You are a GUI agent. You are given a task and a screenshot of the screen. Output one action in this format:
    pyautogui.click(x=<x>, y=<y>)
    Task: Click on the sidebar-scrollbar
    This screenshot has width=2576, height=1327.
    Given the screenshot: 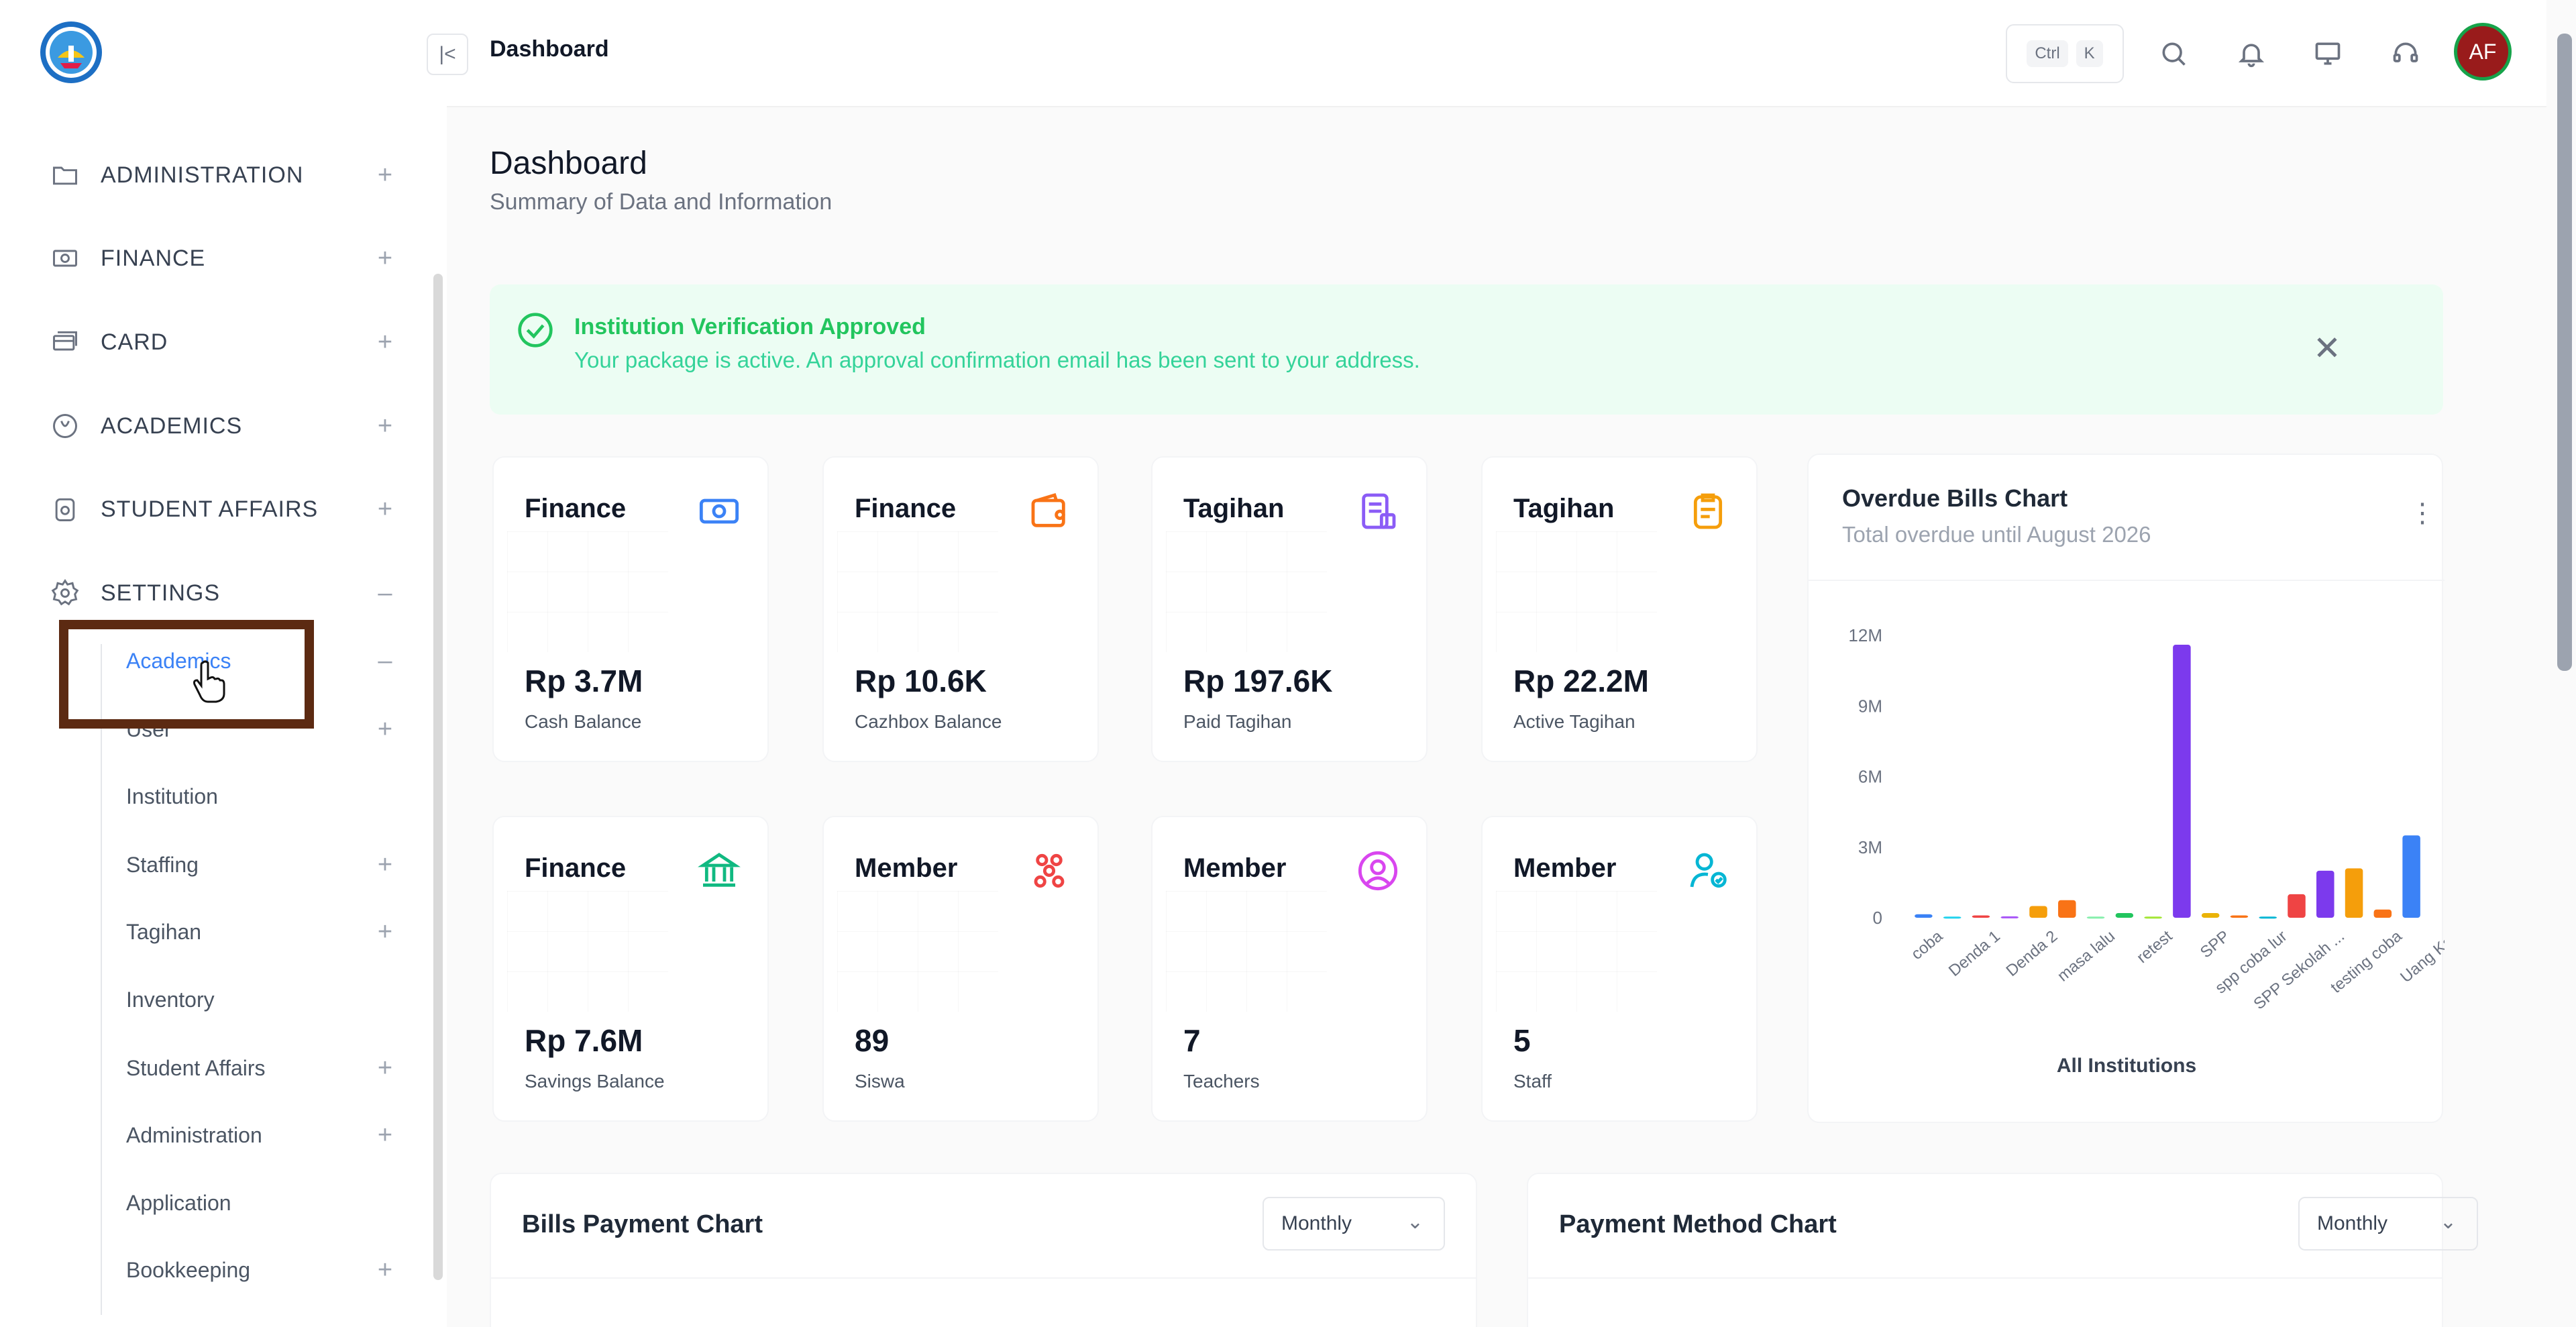 What is the action you would take?
    pyautogui.click(x=438, y=777)
    